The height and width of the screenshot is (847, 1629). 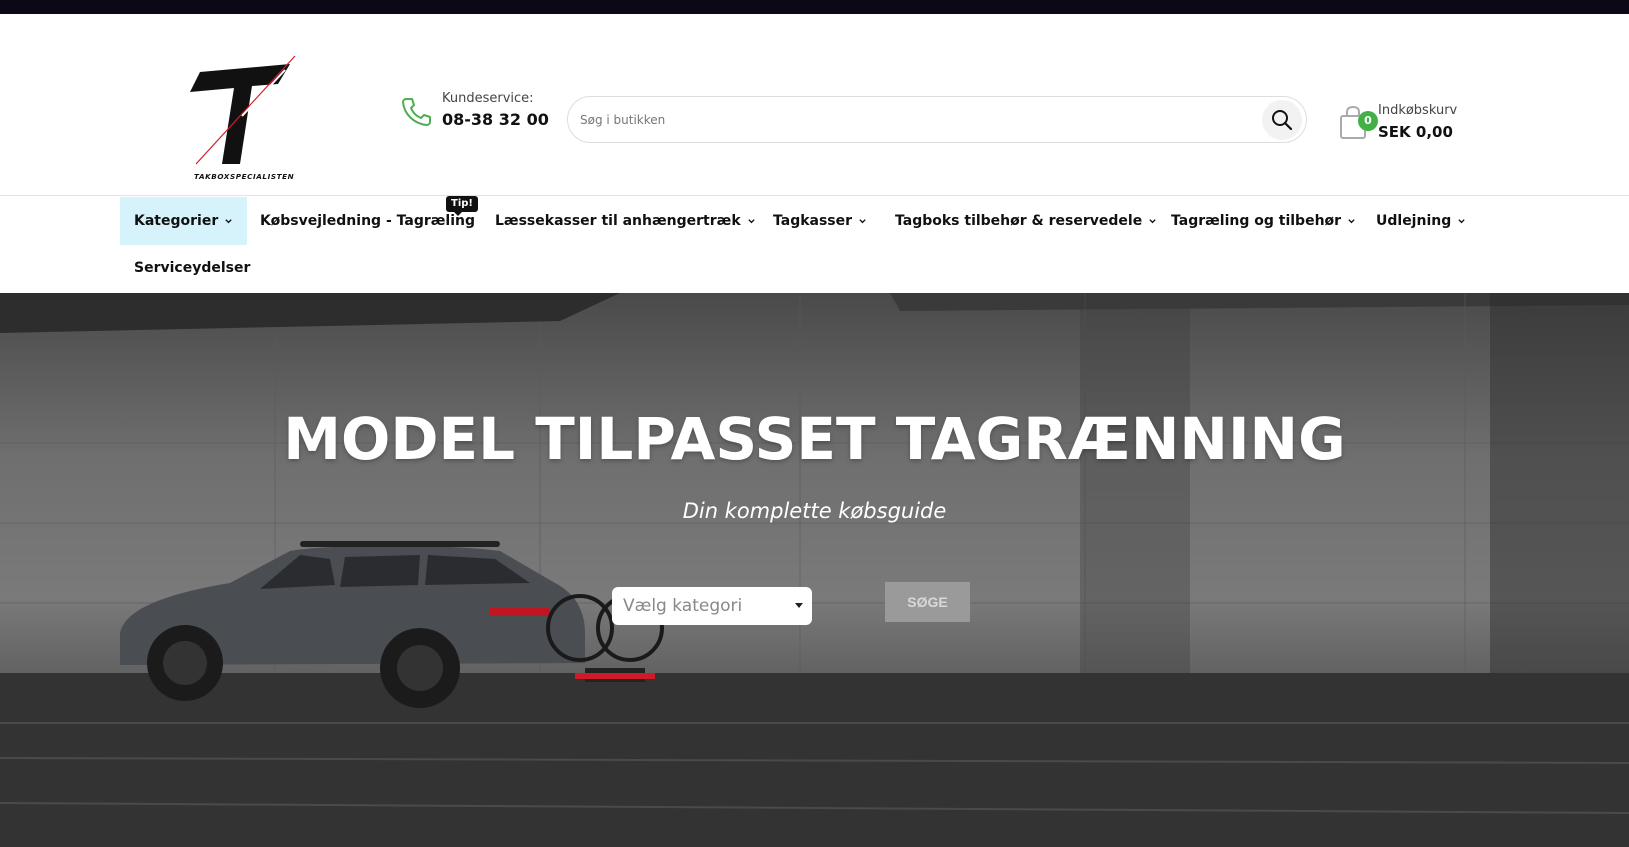 I want to click on caret-down-icon, so click(x=799, y=605).